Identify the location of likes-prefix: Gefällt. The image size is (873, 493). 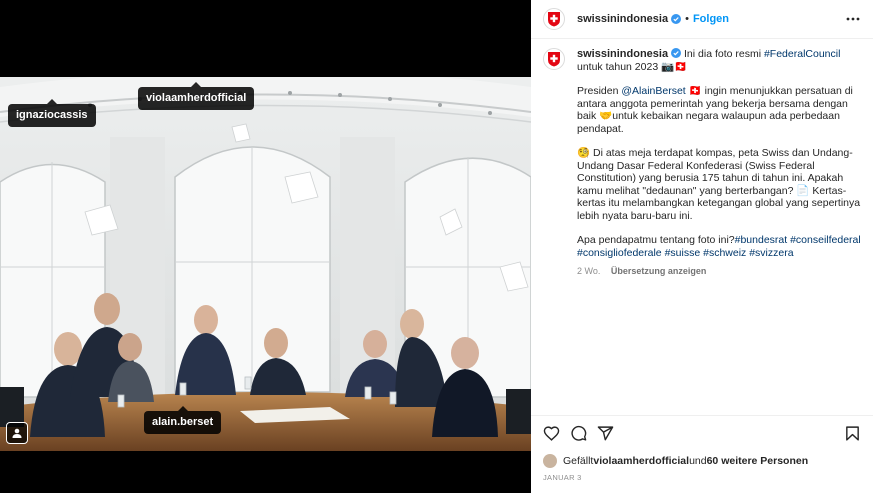
(578, 461).